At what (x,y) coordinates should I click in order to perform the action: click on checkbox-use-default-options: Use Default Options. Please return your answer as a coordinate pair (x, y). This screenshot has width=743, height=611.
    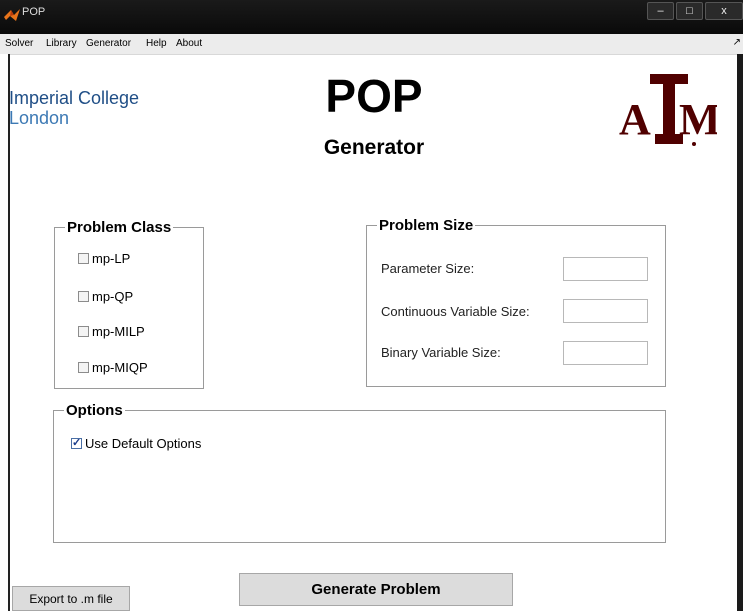
    Looking at the image, I should click on (136, 443).